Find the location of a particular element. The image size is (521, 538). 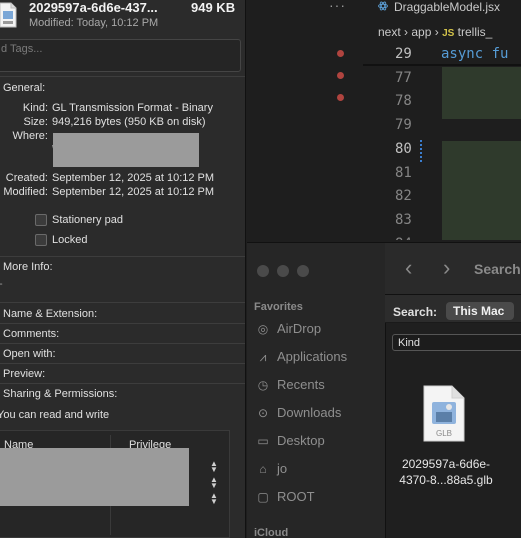

kind-value: GL Transmission Format - Binary is located at coordinates (132, 108).